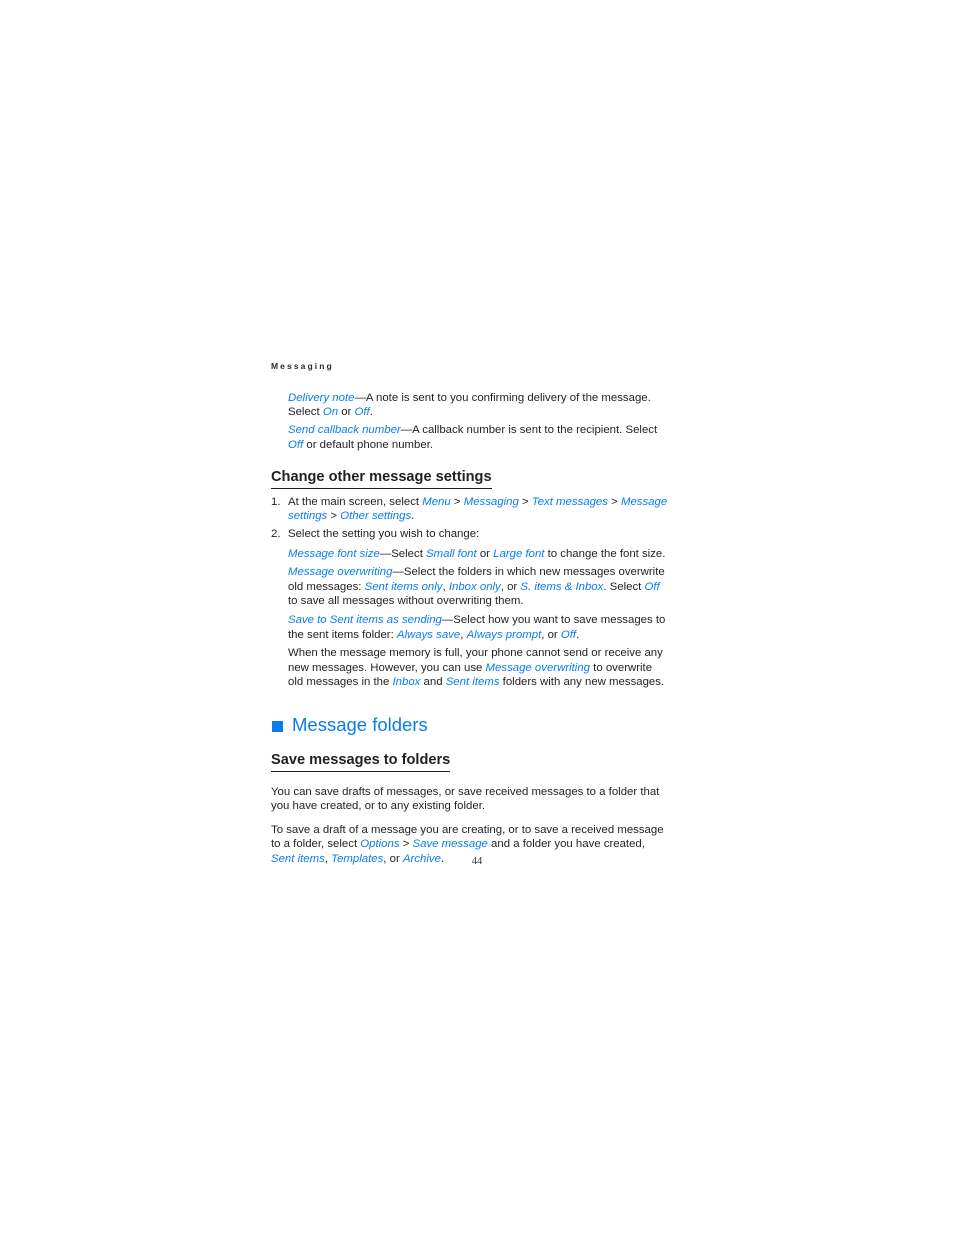 The image size is (954, 1235). What do you see at coordinates (384, 534) in the screenshot?
I see `step-2-text-a: Select the setting you wish to change:` at bounding box center [384, 534].